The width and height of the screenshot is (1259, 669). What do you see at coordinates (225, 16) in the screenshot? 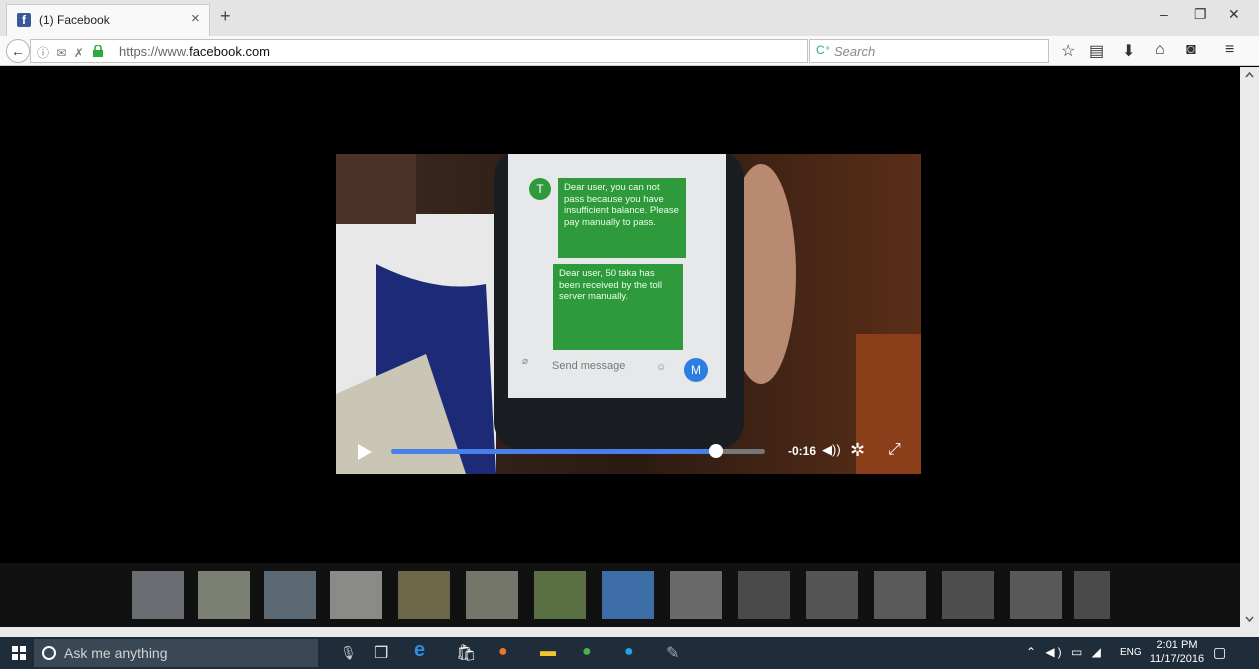
I see `new-tab-button: +` at bounding box center [225, 16].